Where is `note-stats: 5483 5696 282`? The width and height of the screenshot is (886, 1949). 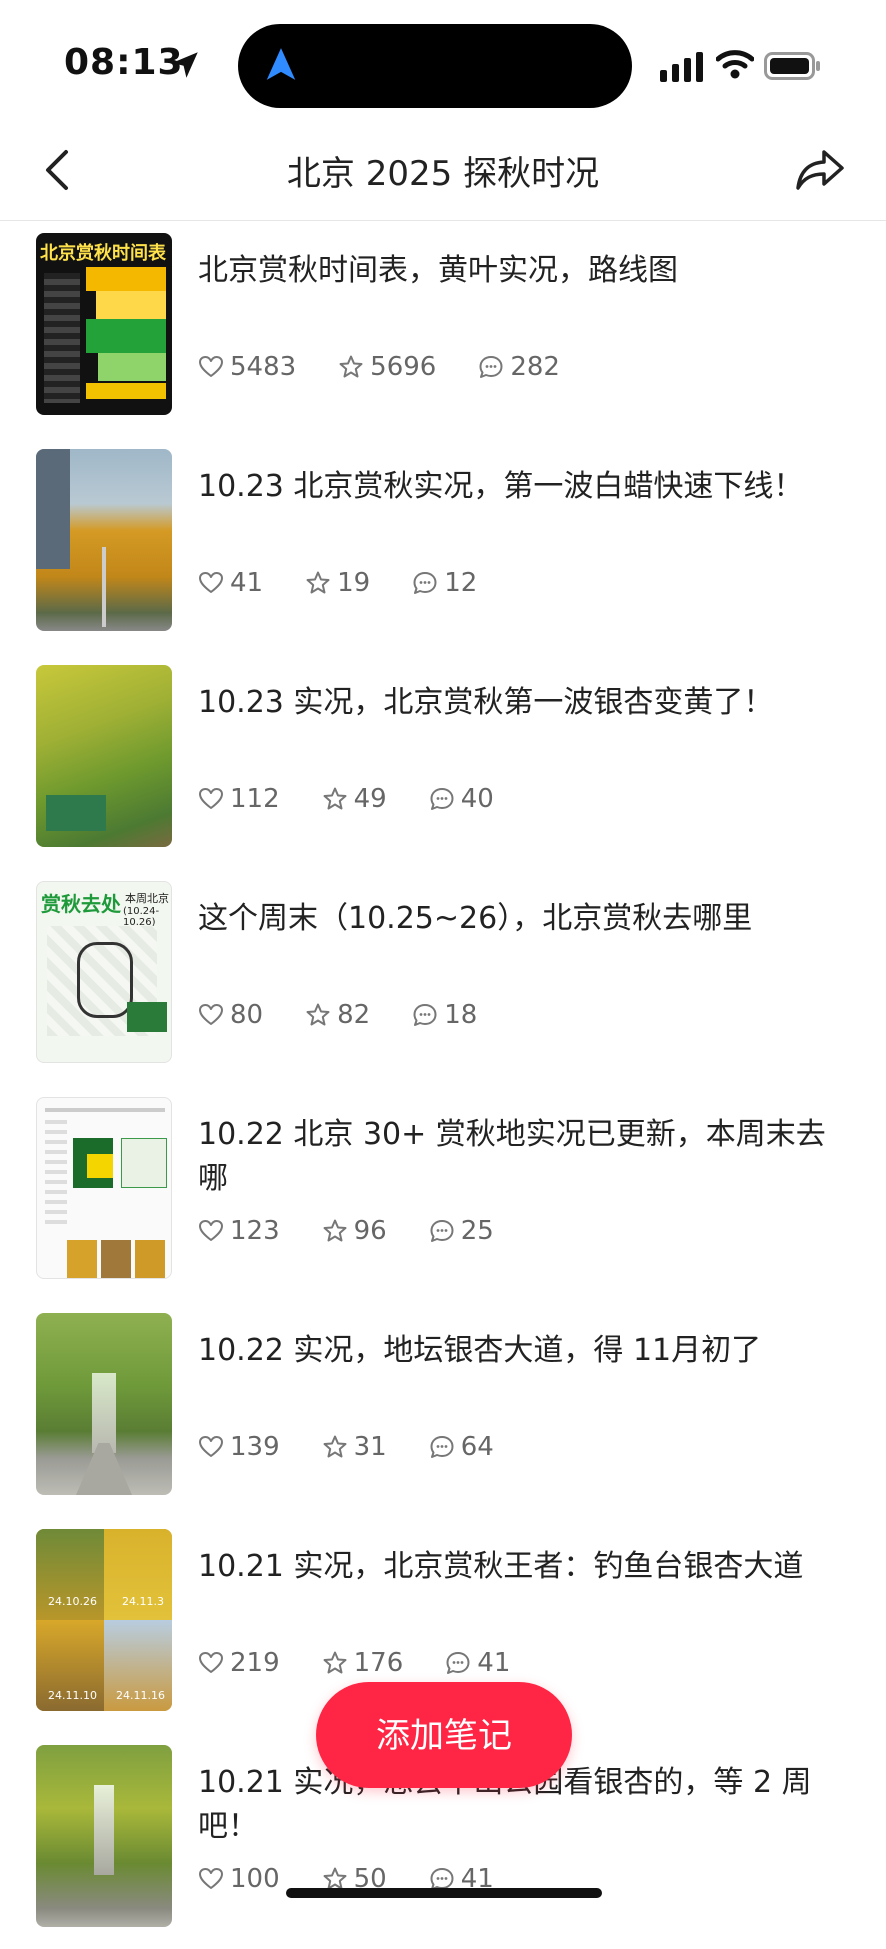 note-stats: 5483 5696 282 is located at coordinates (400, 367).